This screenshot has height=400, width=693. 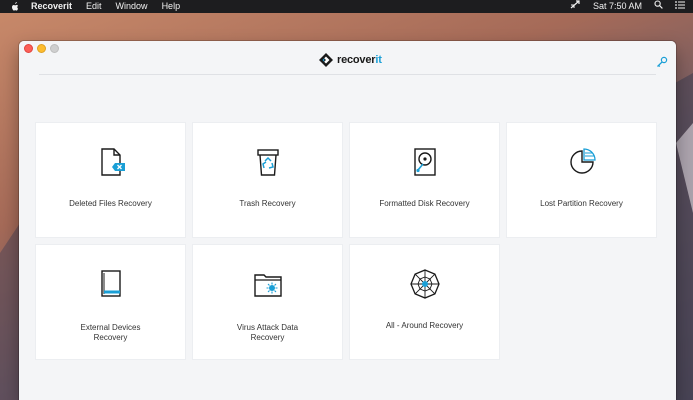 I want to click on minimize-window-button, so click(x=41, y=48).